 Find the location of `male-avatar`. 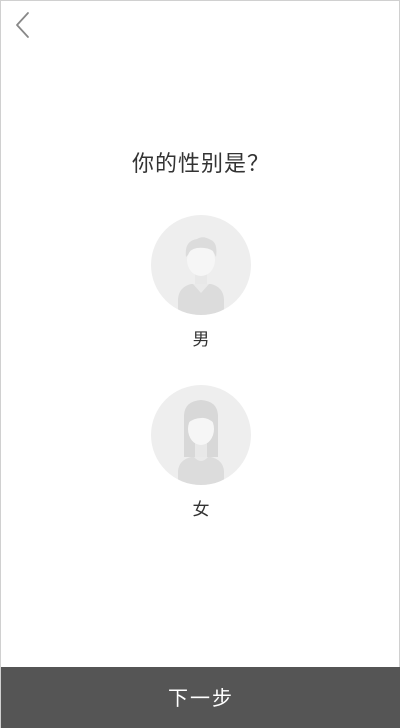

male-avatar is located at coordinates (201, 265).